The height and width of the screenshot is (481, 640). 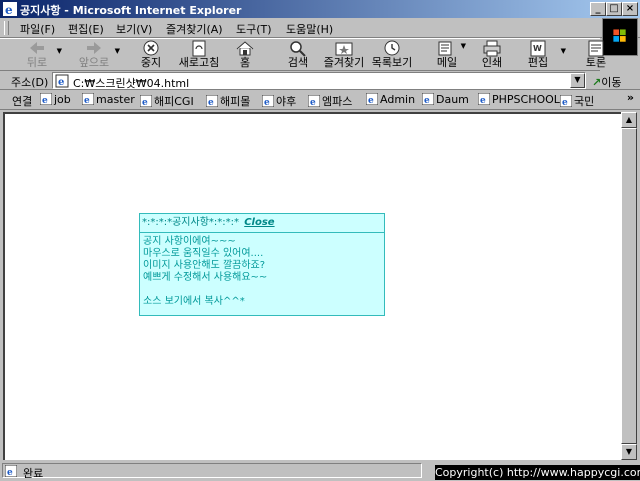 What do you see at coordinates (134, 29) in the screenshot?
I see `menu-view: 보기(V)` at bounding box center [134, 29].